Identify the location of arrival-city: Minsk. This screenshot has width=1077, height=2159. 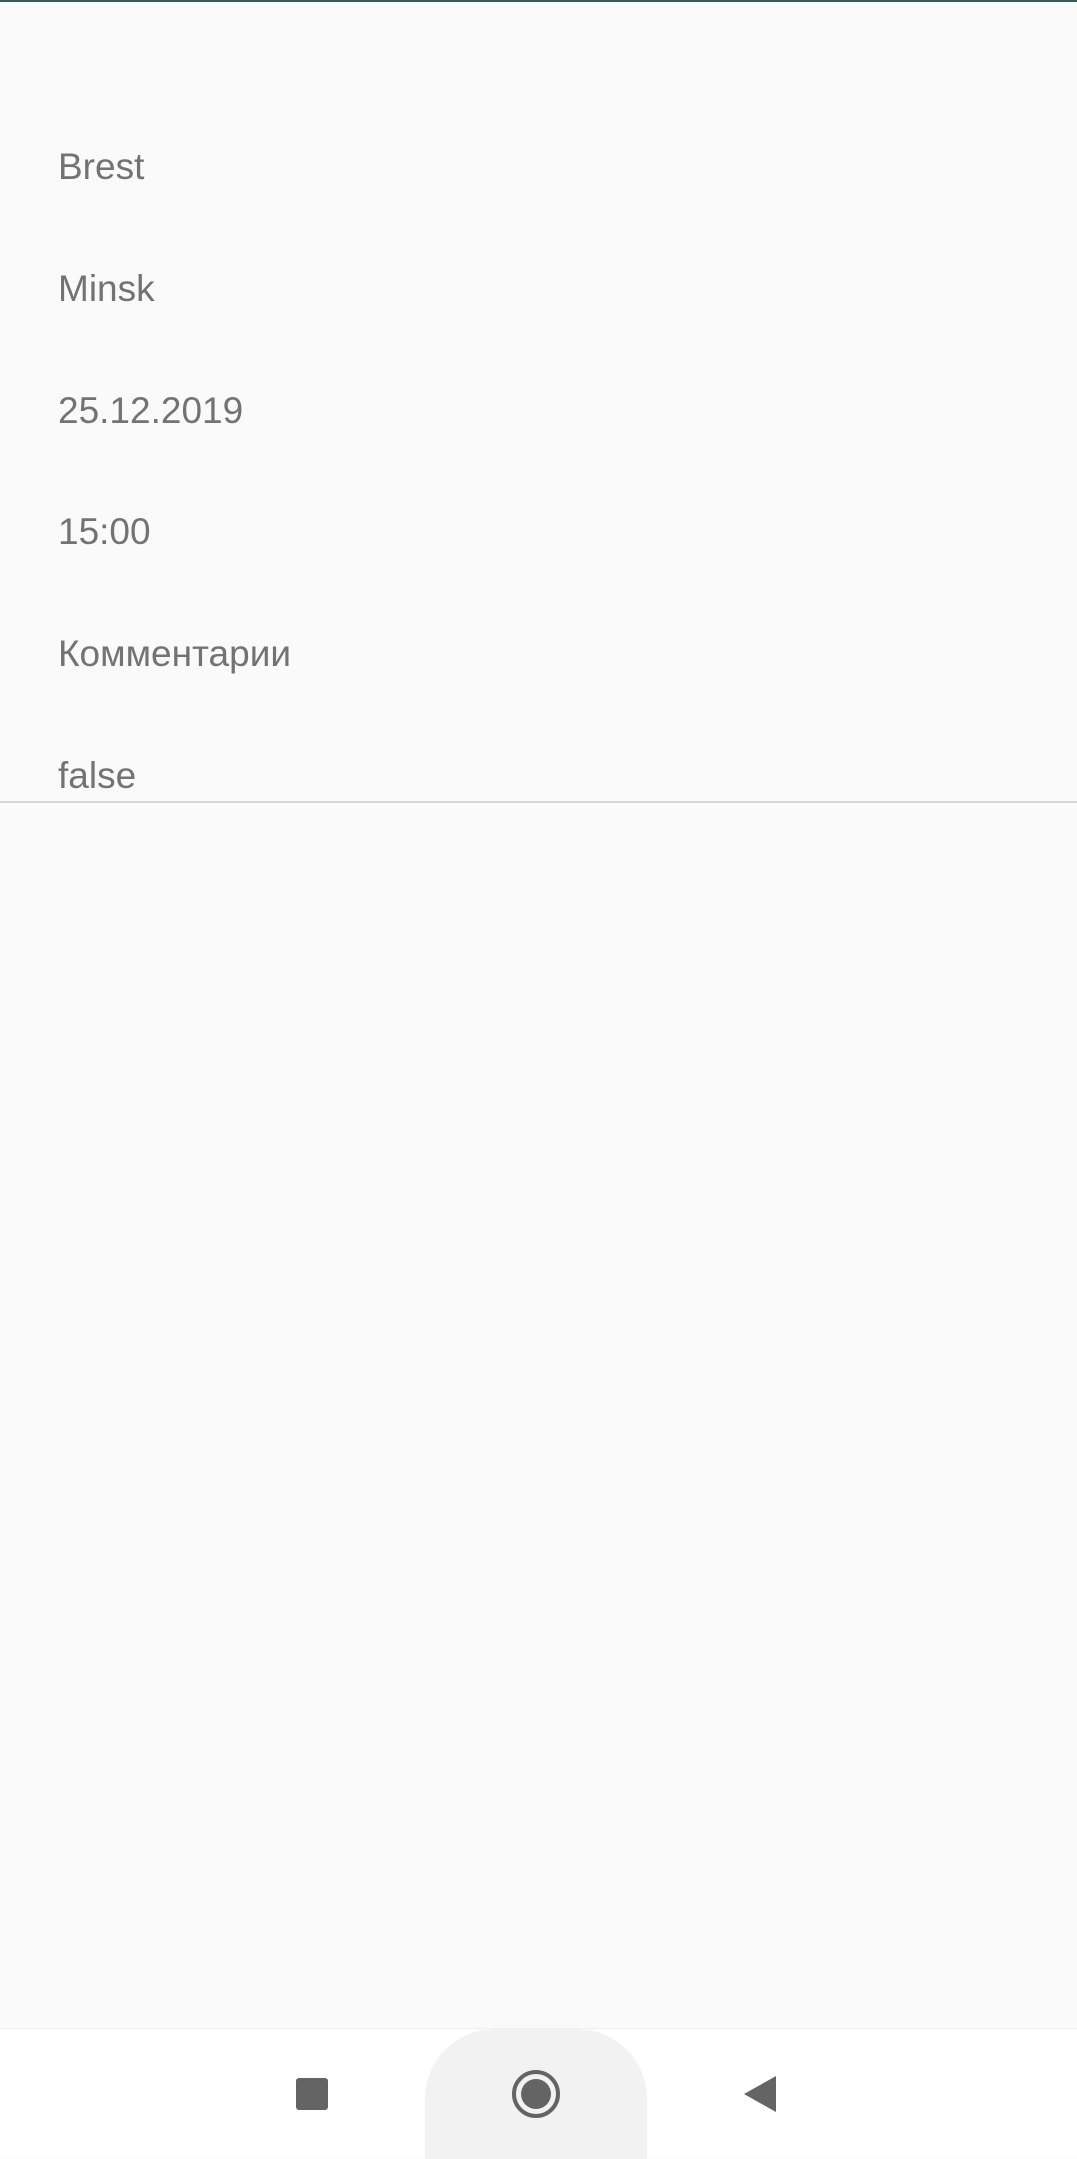
(106, 288).